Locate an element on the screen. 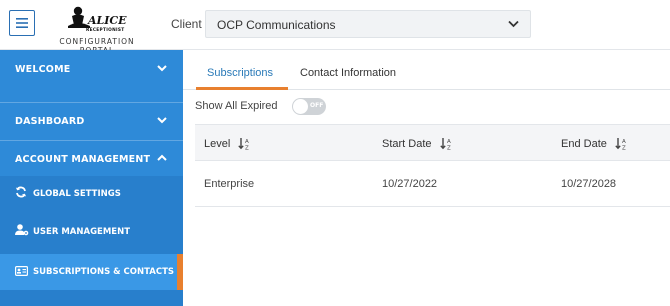 Image resolution: width=670 pixels, height=306 pixels. table-header: Level A Z Start Date A Z End Date A Z is located at coordinates (432, 142).